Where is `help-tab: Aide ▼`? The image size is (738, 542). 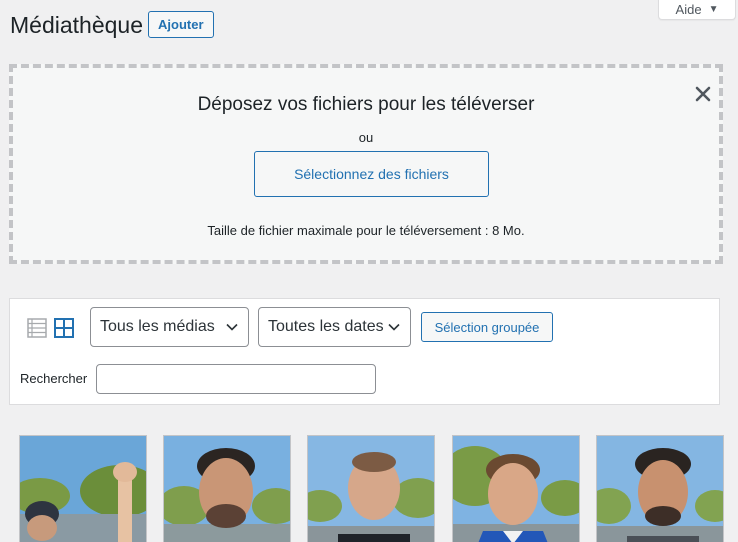
help-tab: Aide ▼ is located at coordinates (697, 10).